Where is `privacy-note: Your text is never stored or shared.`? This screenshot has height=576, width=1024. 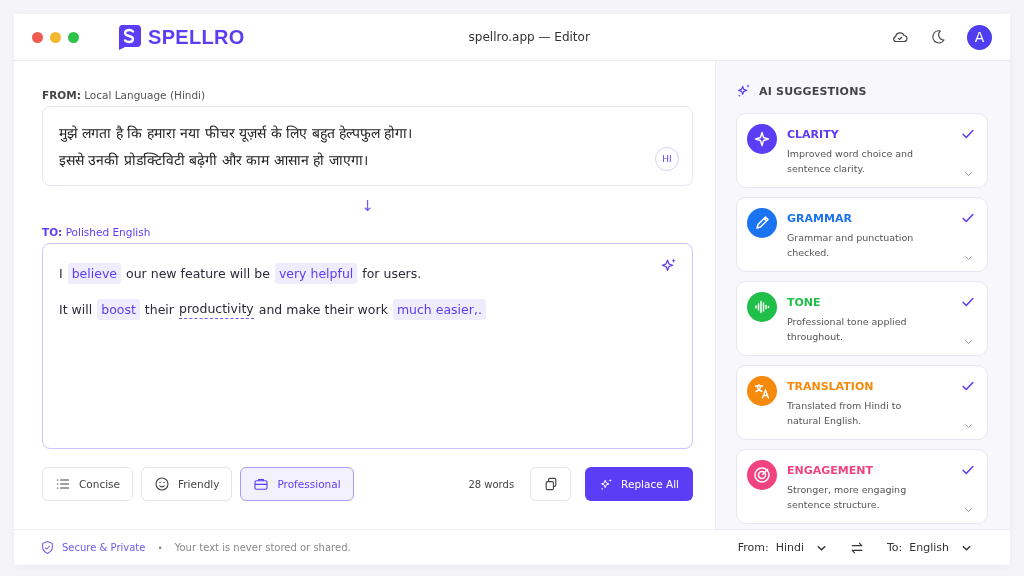
privacy-note: Your text is never stored or shared. is located at coordinates (262, 547).